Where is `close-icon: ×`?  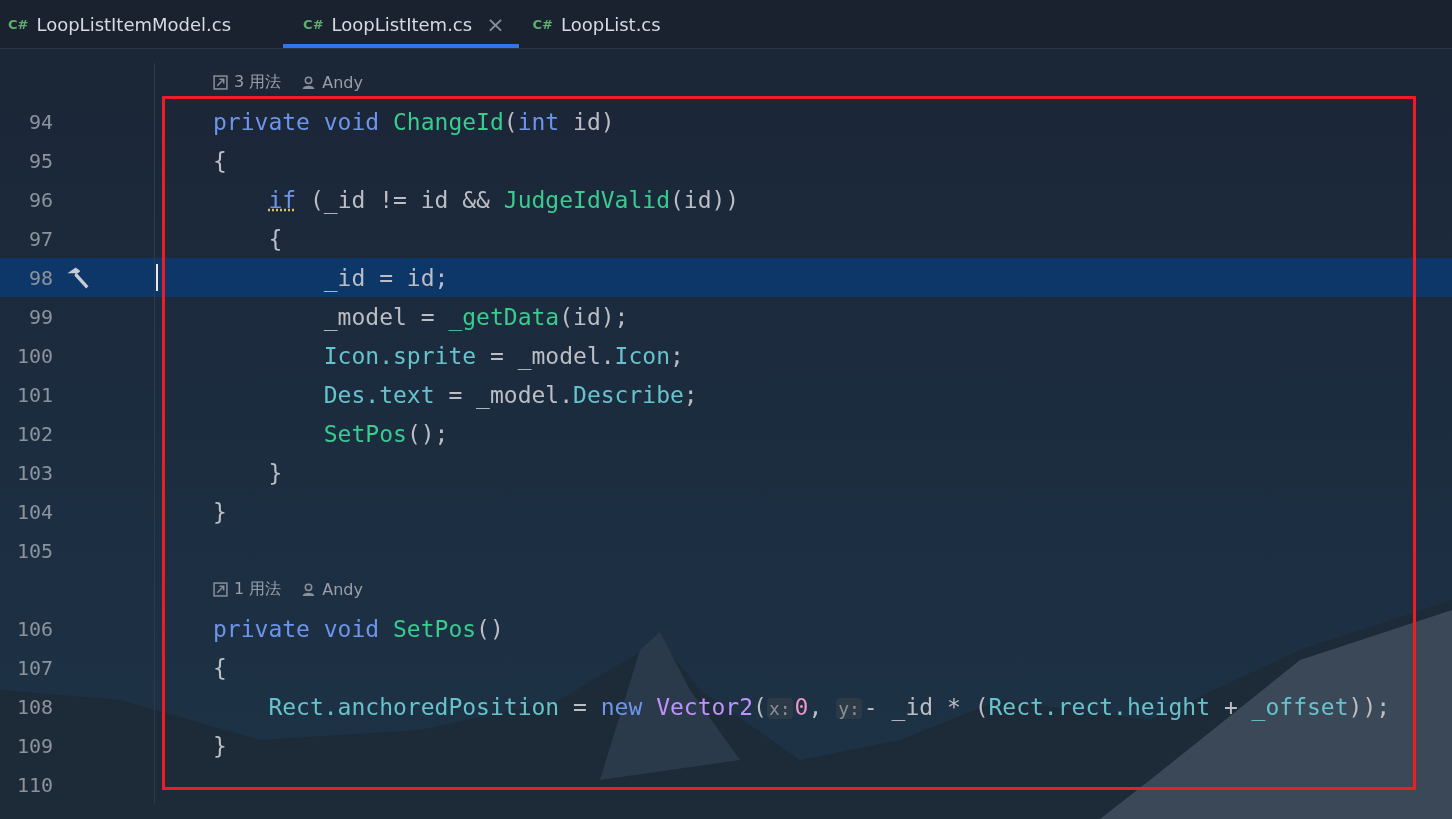
close-icon: × is located at coordinates (495, 24).